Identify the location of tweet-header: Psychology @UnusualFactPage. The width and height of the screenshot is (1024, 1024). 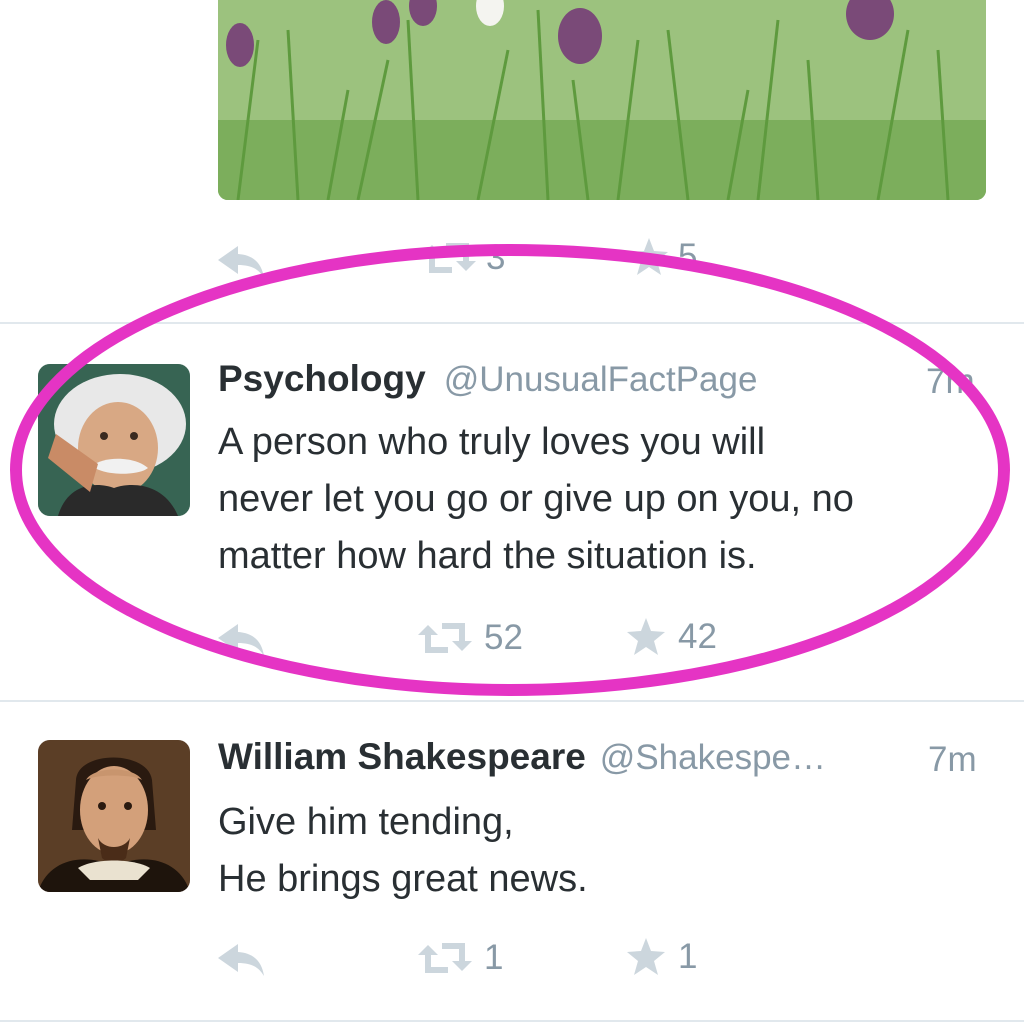
(487, 379).